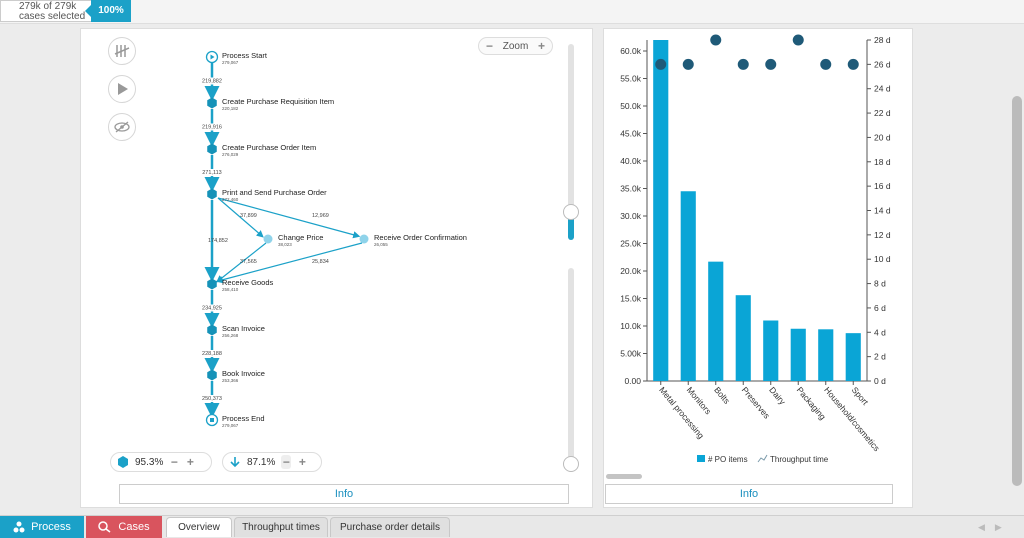 The image size is (1024, 538). What do you see at coordinates (631, 244) in the screenshot?
I see `y-left-tick-label: 25.0k` at bounding box center [631, 244].